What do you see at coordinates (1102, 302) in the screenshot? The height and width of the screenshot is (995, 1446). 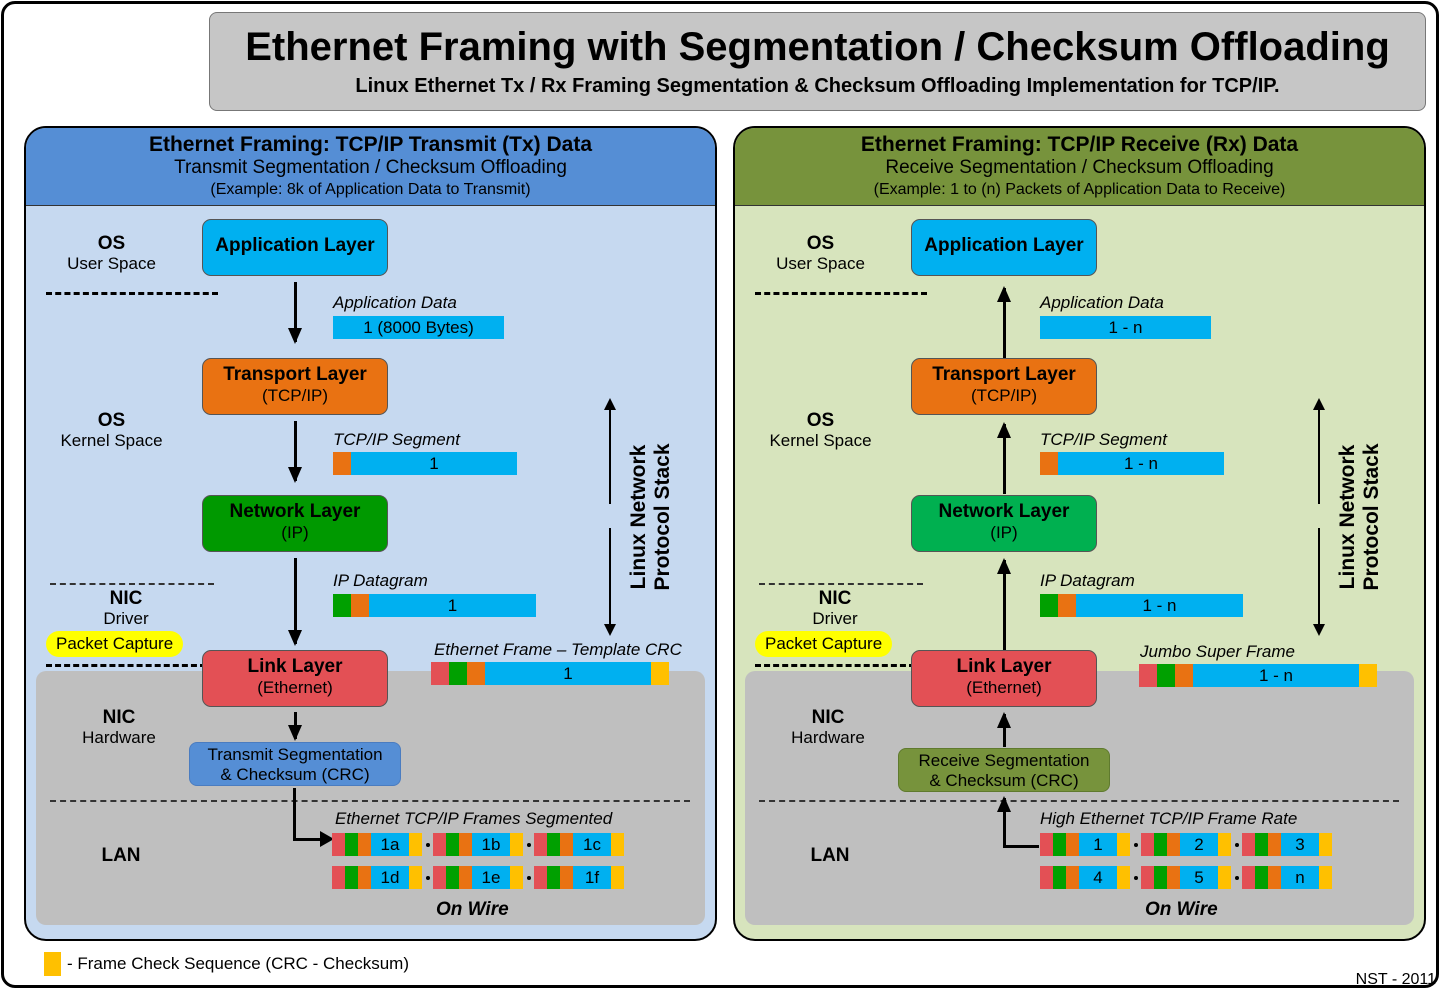 I see `rx-app-data-label: Application Data` at bounding box center [1102, 302].